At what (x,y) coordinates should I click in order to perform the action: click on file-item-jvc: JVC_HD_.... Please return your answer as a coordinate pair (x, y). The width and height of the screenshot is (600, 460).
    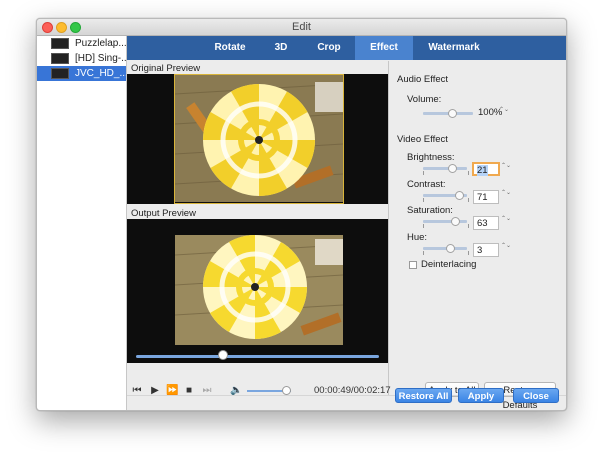
    Looking at the image, I should click on (81, 73).